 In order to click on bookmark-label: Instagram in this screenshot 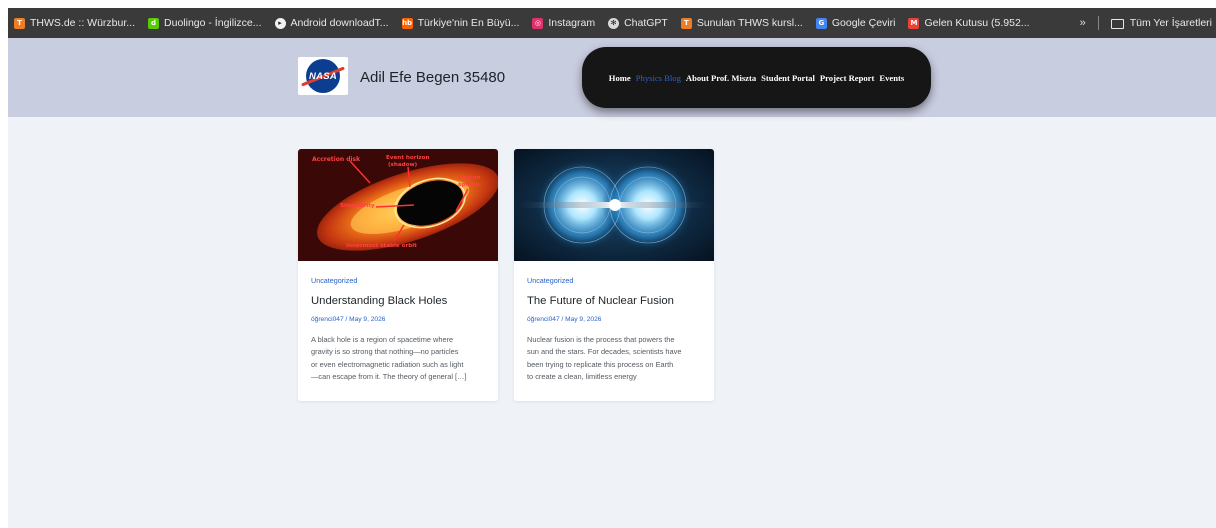, I will do `click(572, 23)`.